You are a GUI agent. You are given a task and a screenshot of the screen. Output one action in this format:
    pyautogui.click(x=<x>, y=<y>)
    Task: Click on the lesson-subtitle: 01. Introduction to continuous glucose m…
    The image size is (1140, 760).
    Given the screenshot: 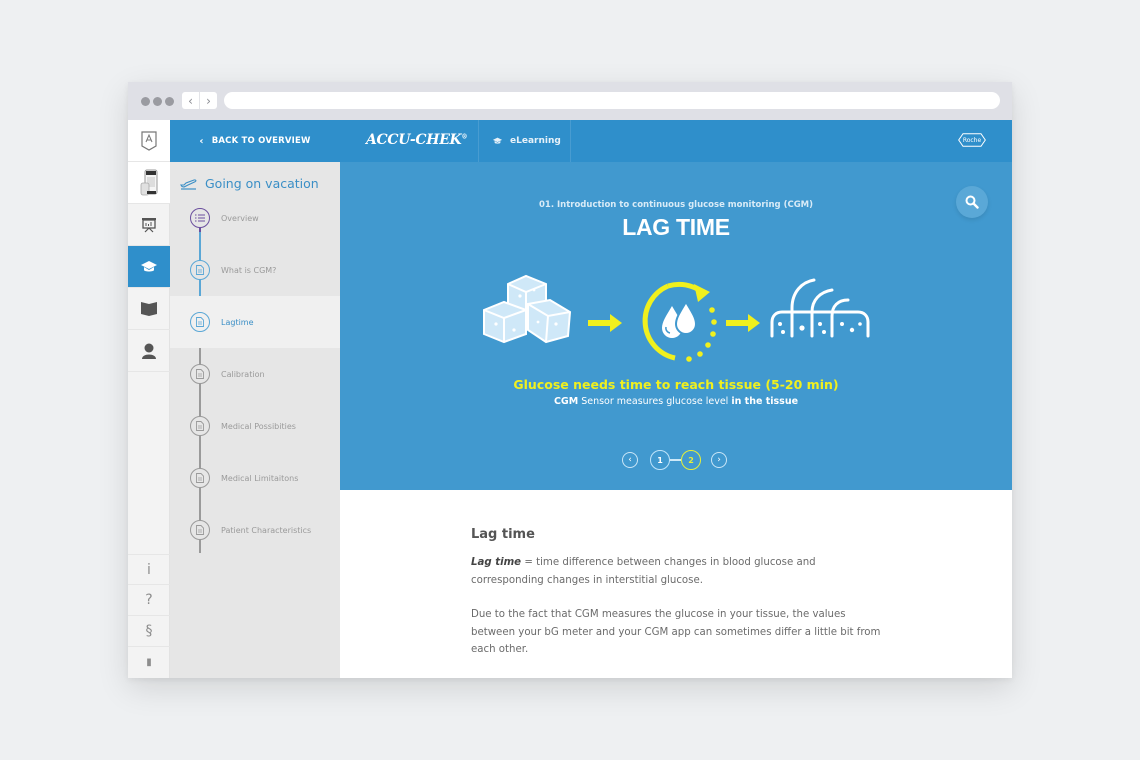 What is the action you would take?
    pyautogui.click(x=676, y=205)
    